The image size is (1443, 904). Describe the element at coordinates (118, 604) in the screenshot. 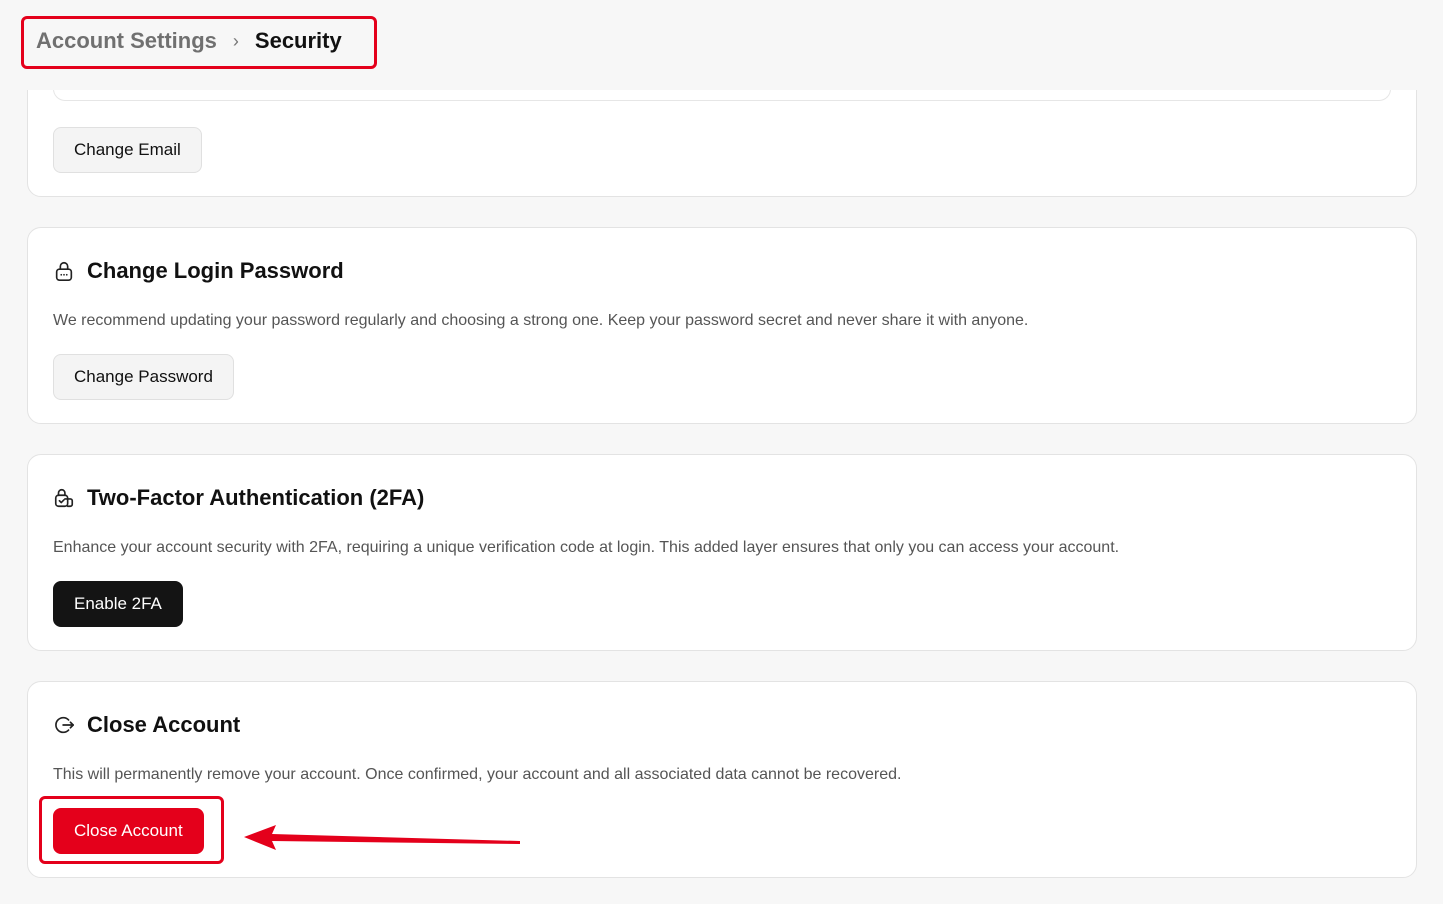

I see `enable-2fa-button: Enable 2FA` at that location.